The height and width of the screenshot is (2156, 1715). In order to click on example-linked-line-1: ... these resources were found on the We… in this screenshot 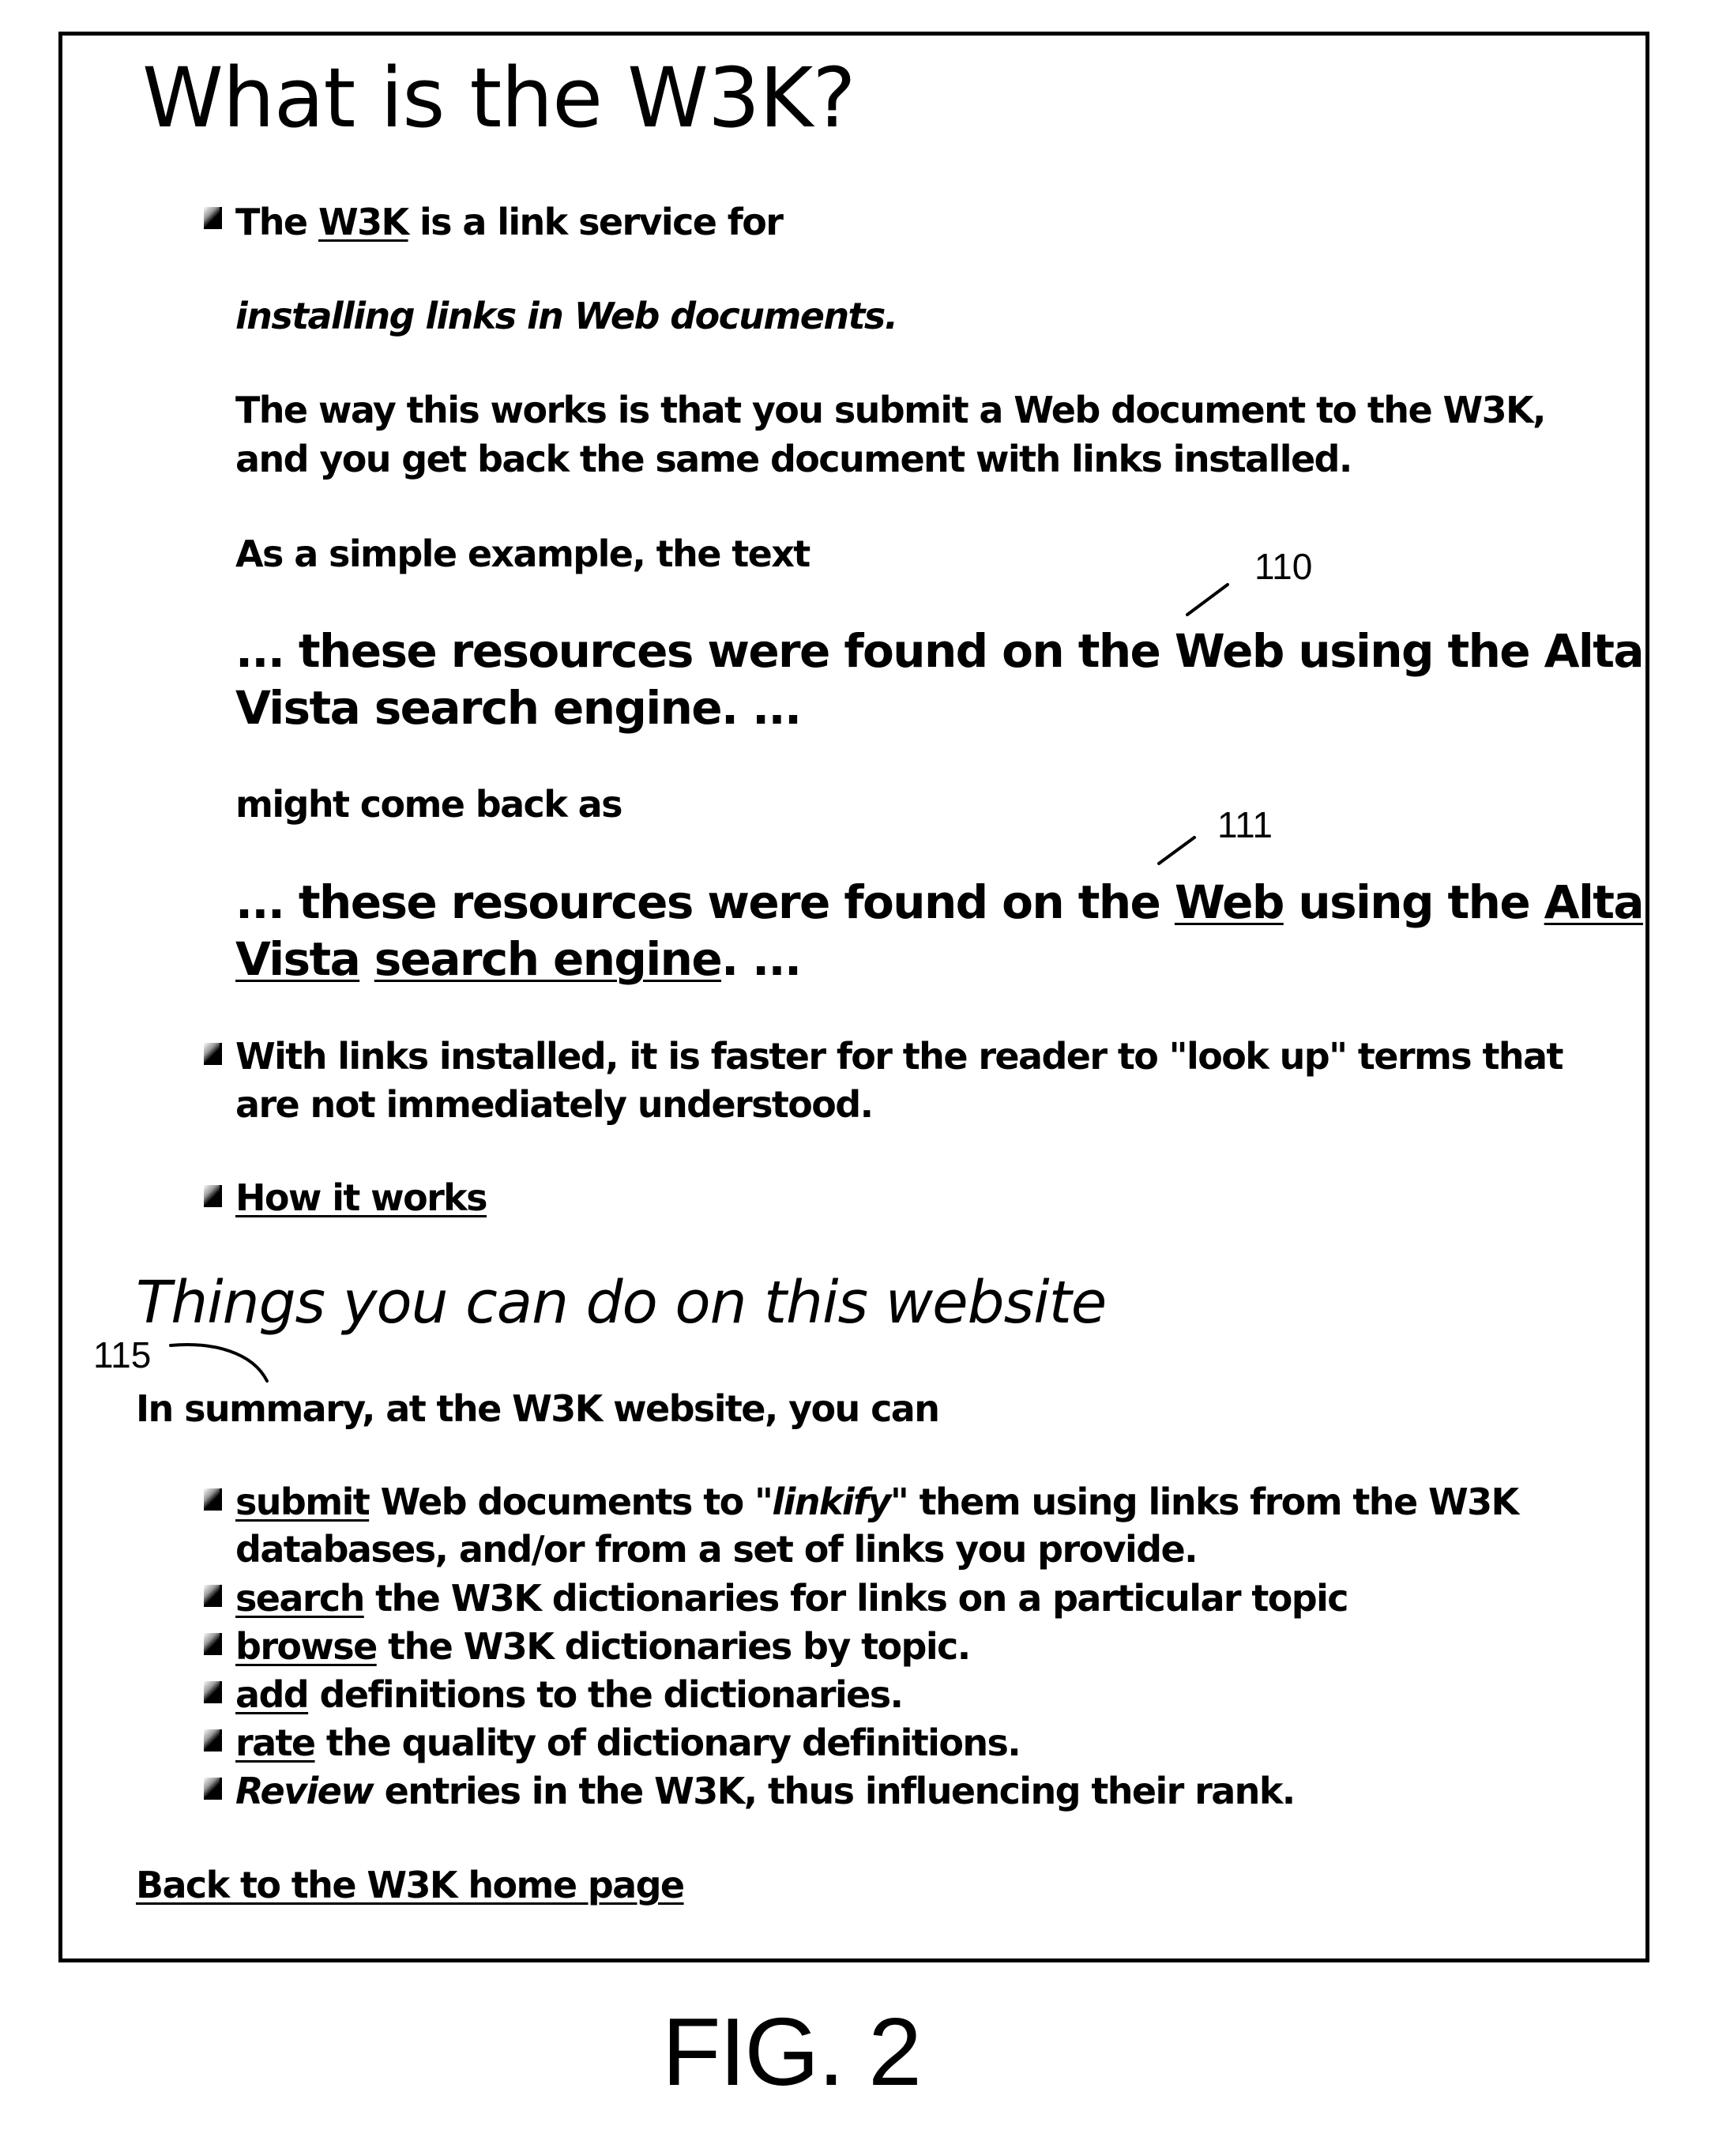, I will do `click(939, 902)`.